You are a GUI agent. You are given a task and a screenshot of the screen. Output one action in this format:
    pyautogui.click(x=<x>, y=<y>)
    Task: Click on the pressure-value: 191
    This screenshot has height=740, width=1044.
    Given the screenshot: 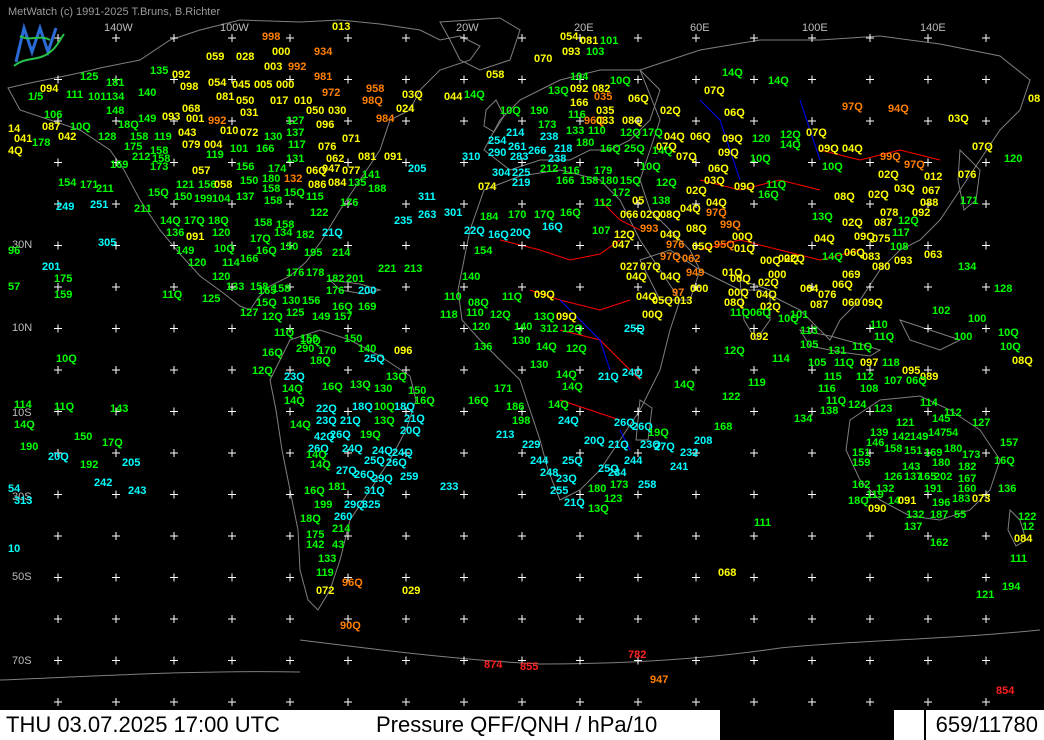 What is the action you would take?
    pyautogui.click(x=933, y=489)
    